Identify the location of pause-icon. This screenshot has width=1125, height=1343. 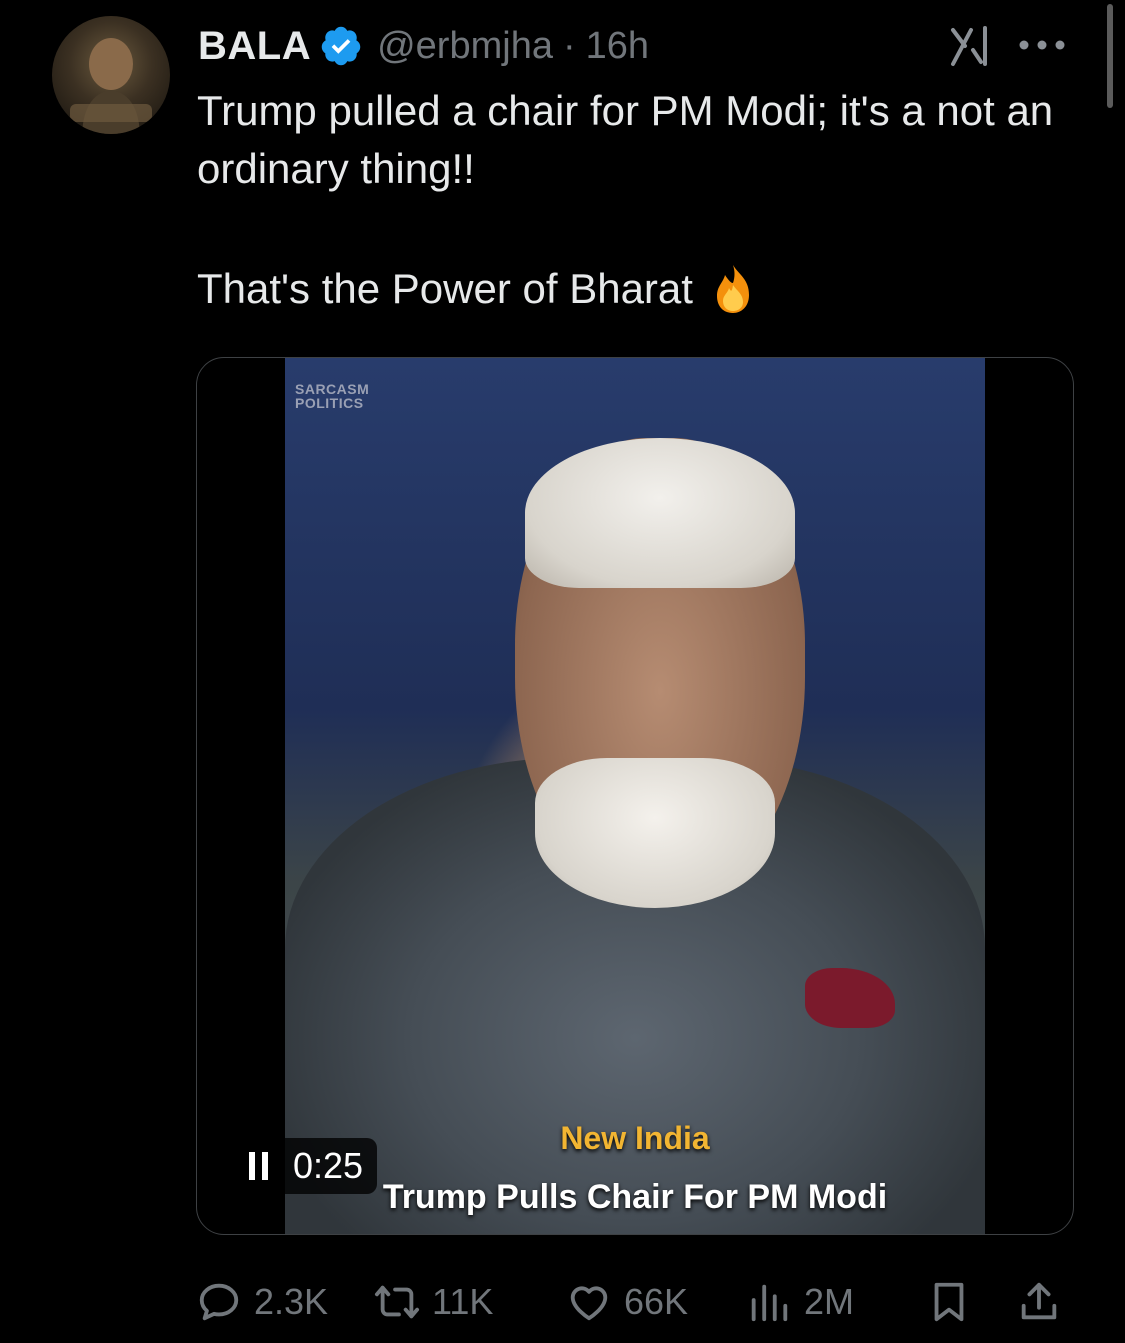
(259, 1166).